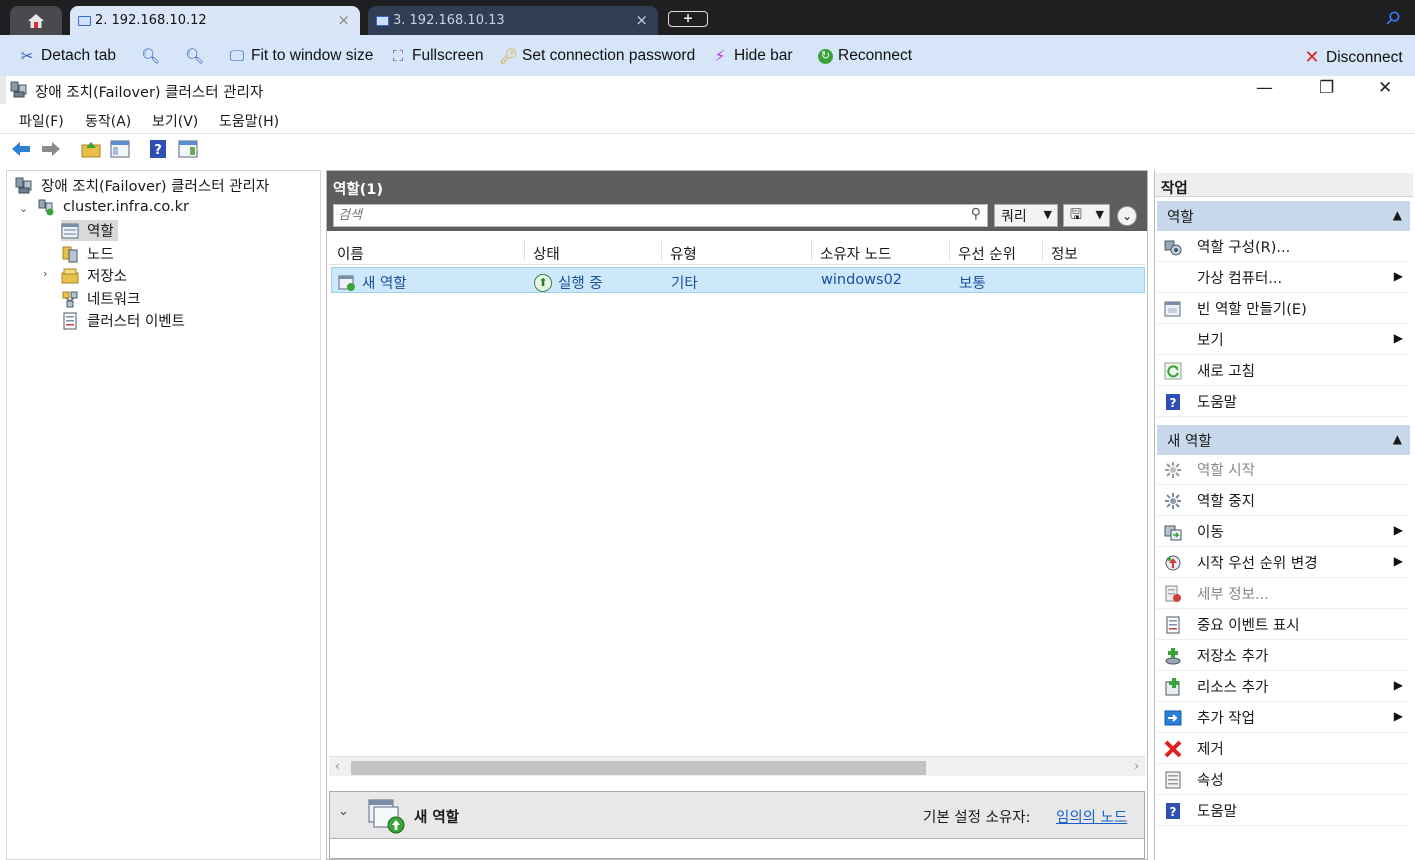 The image size is (1415, 860). What do you see at coordinates (638, 768) in the screenshot?
I see `scrollbar-thumb` at bounding box center [638, 768].